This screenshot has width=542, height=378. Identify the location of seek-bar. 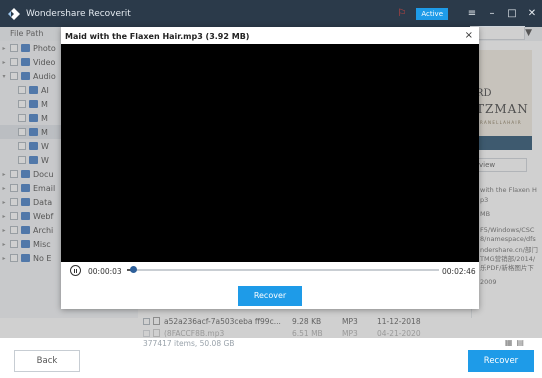
(283, 270).